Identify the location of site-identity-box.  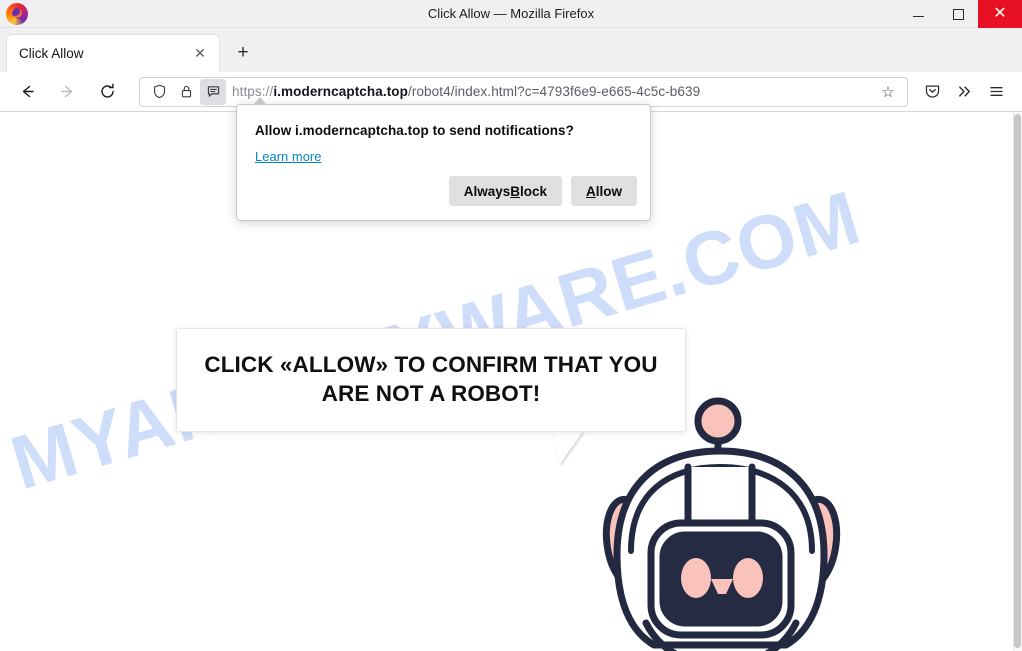
(186, 91).